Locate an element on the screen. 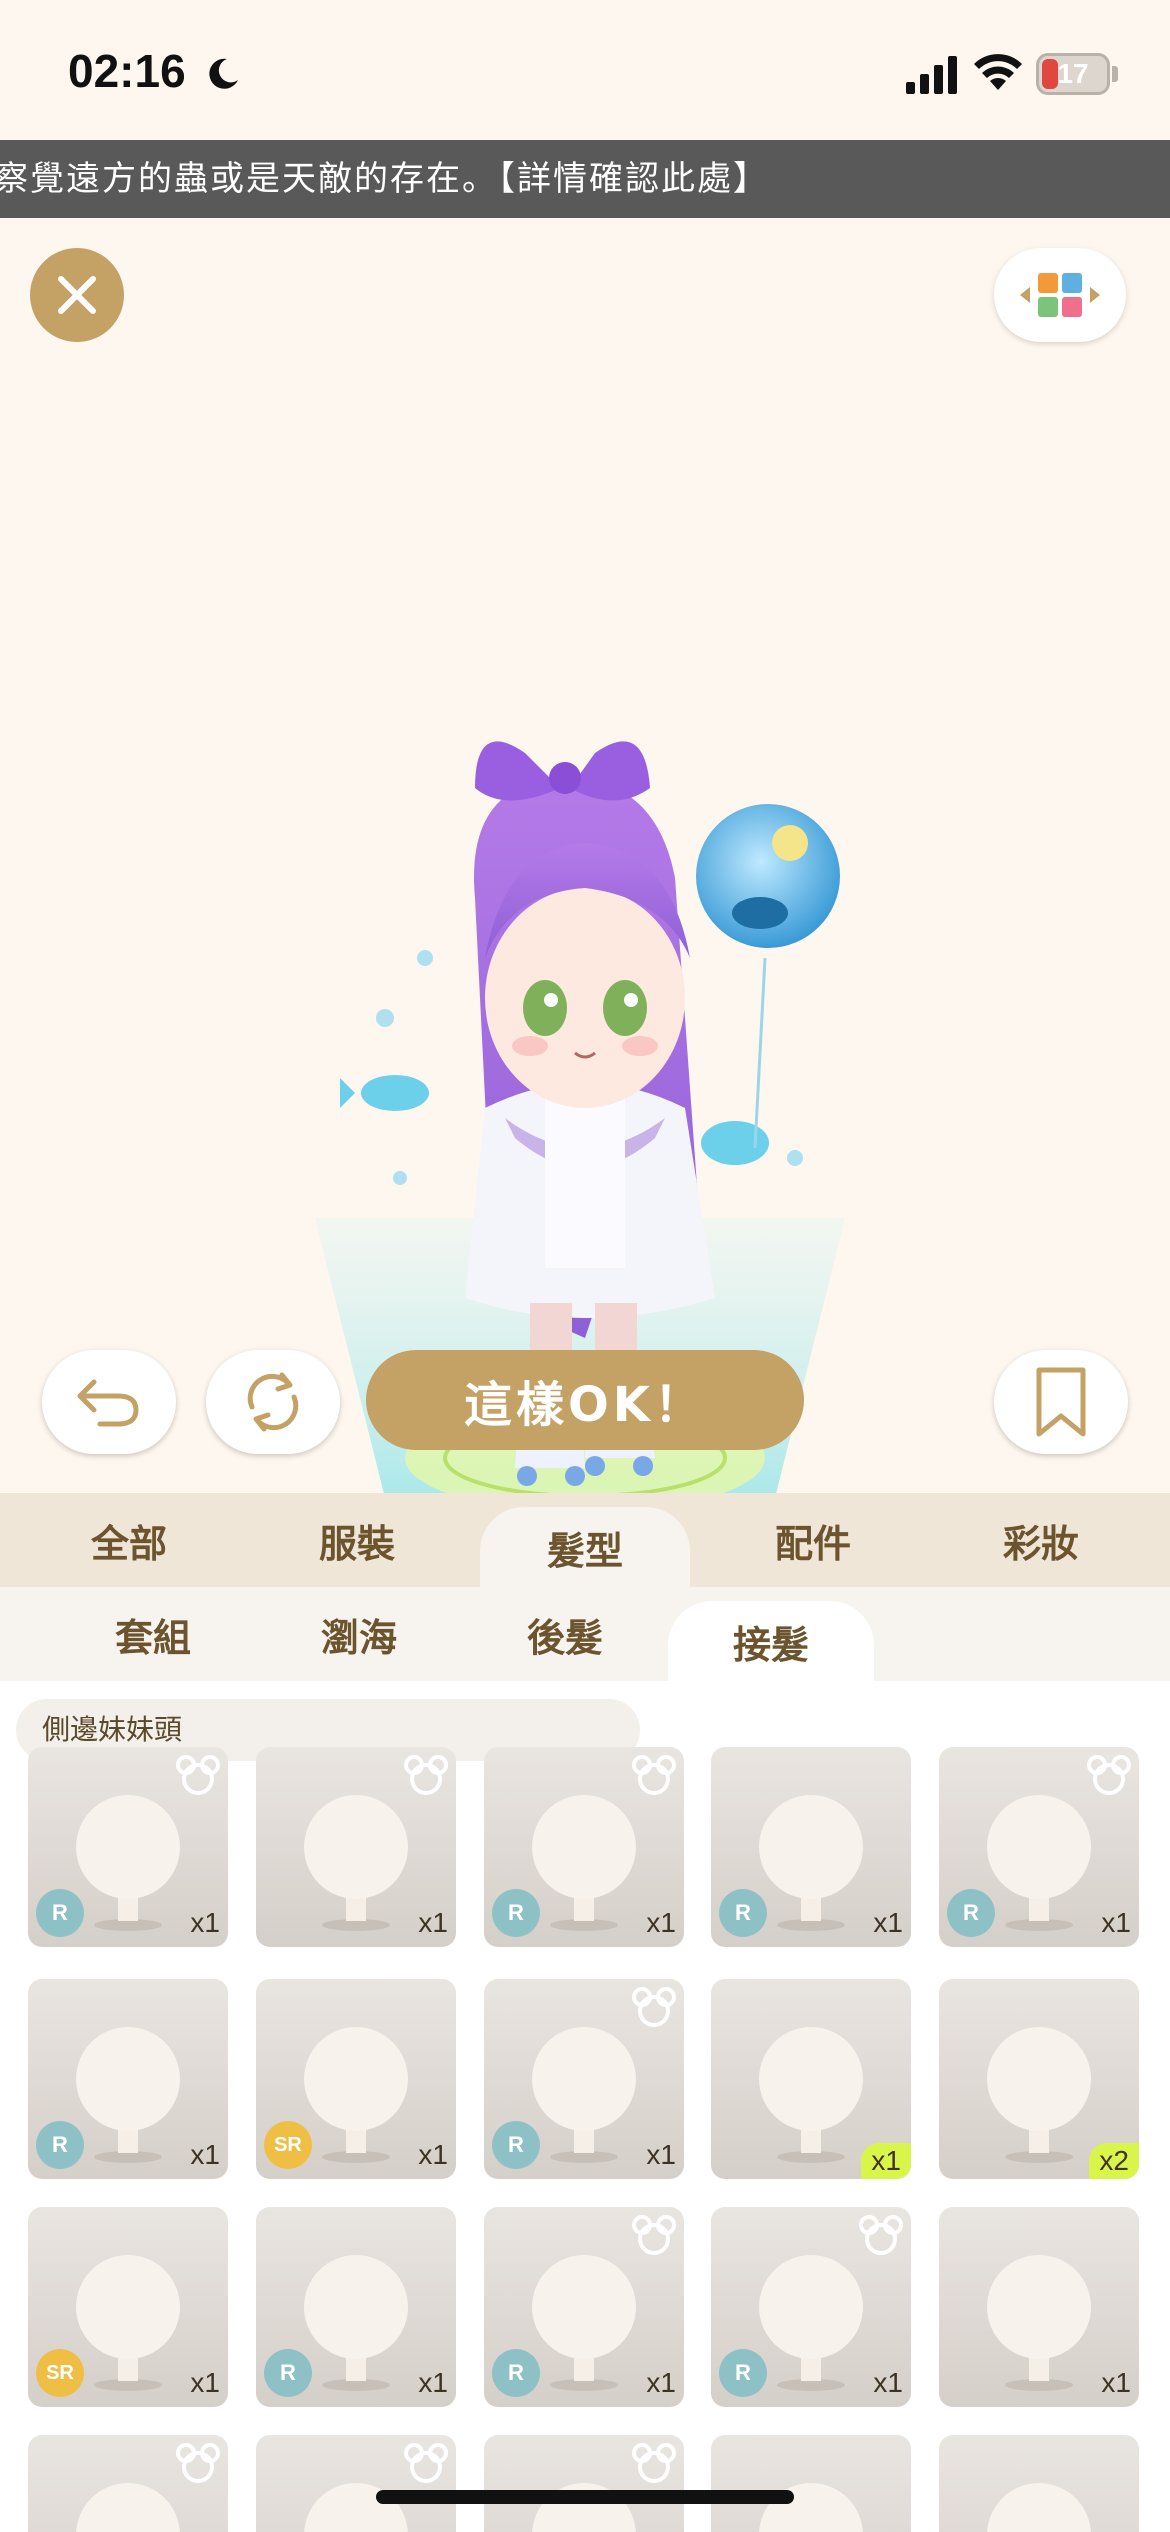 The height and width of the screenshot is (2532, 1170). tab-all: 全部 is located at coordinates (129, 1540).